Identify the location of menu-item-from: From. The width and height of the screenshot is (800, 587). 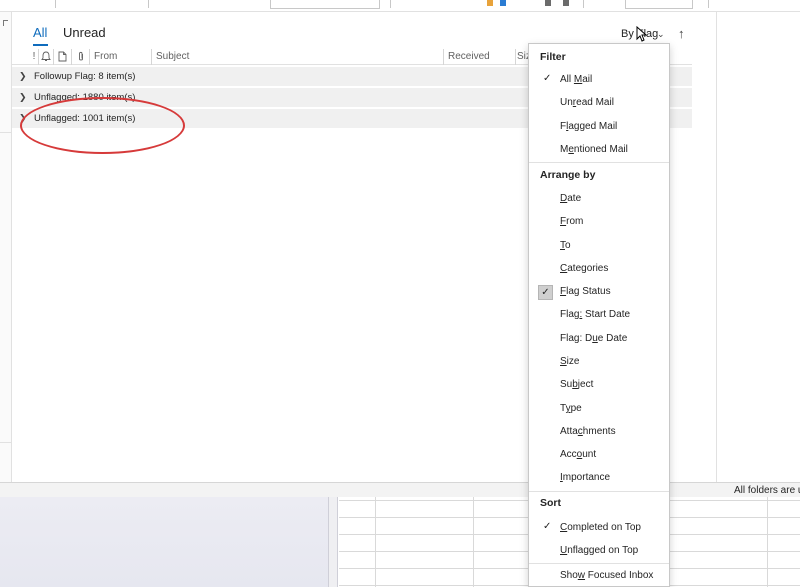
(571, 221).